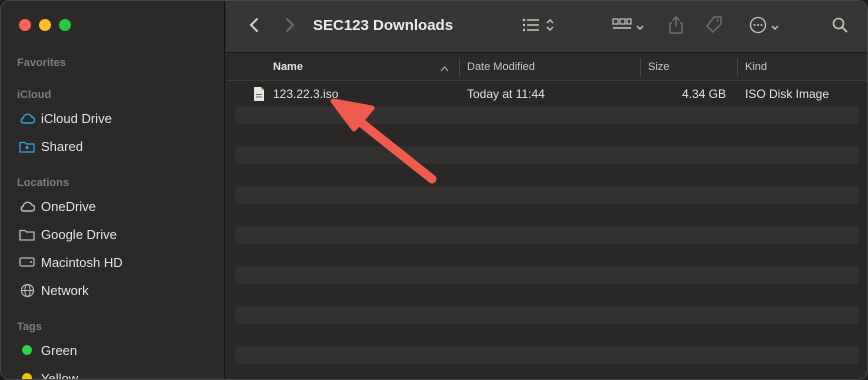 The width and height of the screenshot is (868, 380). Describe the element at coordinates (68, 206) in the screenshot. I see `sidebar-item-label: OneDrive` at that location.